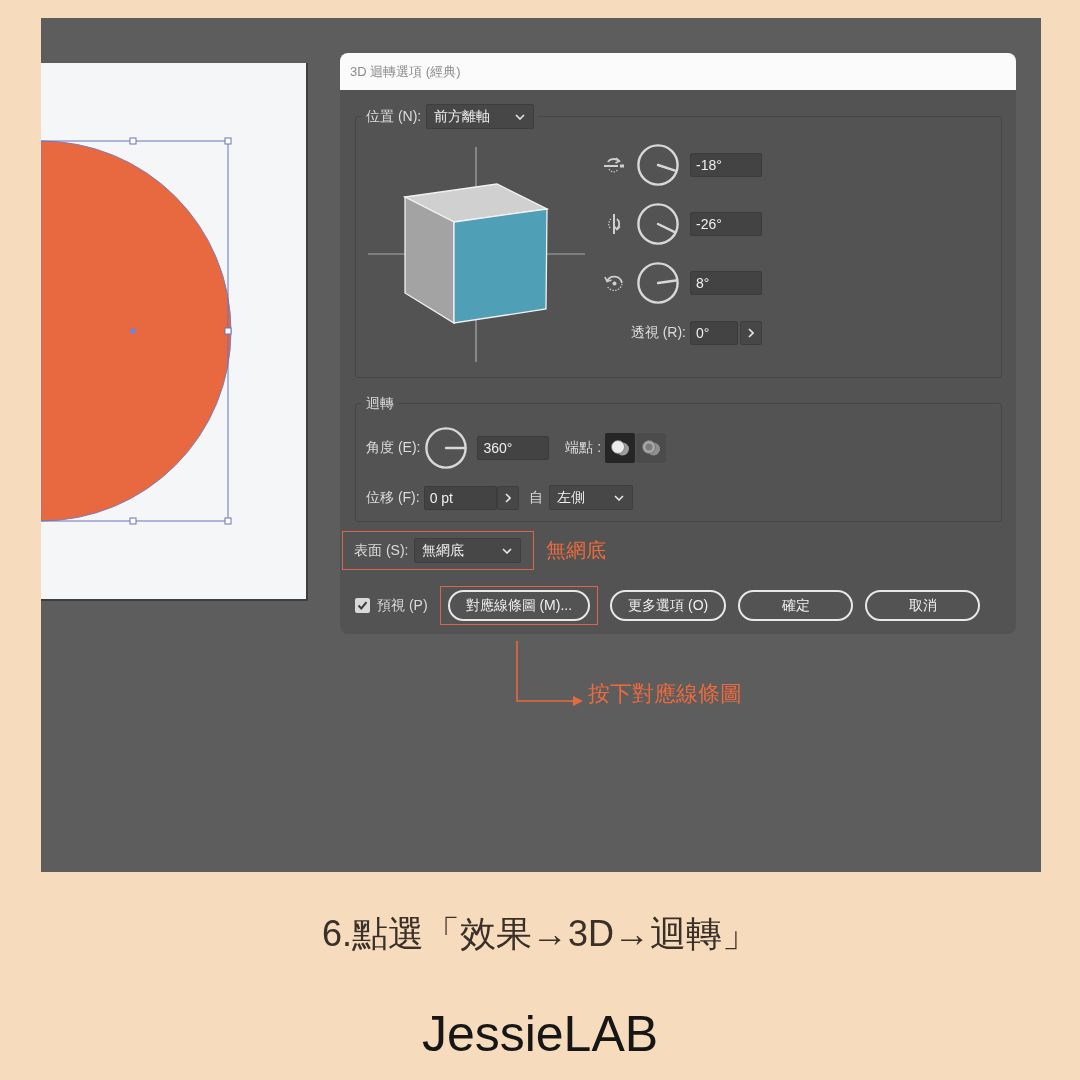 This screenshot has width=1080, height=1080. I want to click on surface-dropdown: 無網底, so click(468, 550).